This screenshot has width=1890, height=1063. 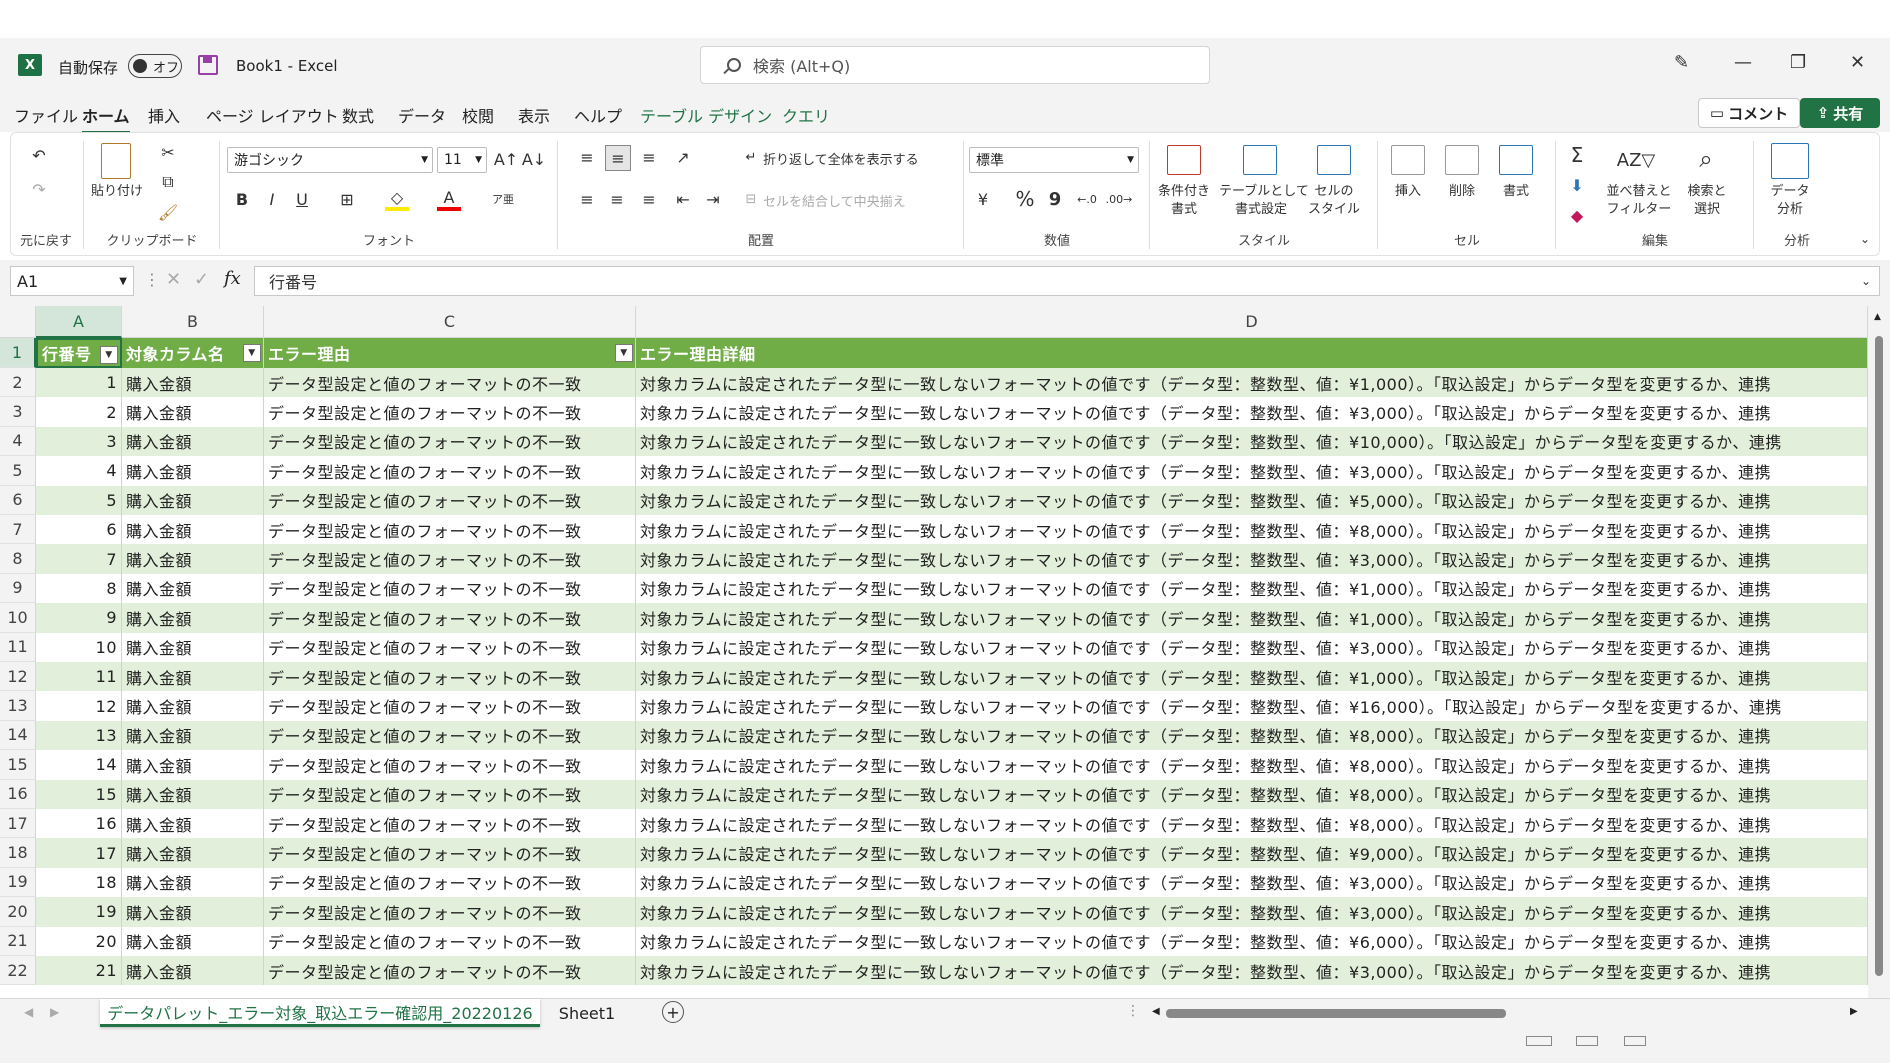 I want to click on font-color-icon: A, so click(x=449, y=199).